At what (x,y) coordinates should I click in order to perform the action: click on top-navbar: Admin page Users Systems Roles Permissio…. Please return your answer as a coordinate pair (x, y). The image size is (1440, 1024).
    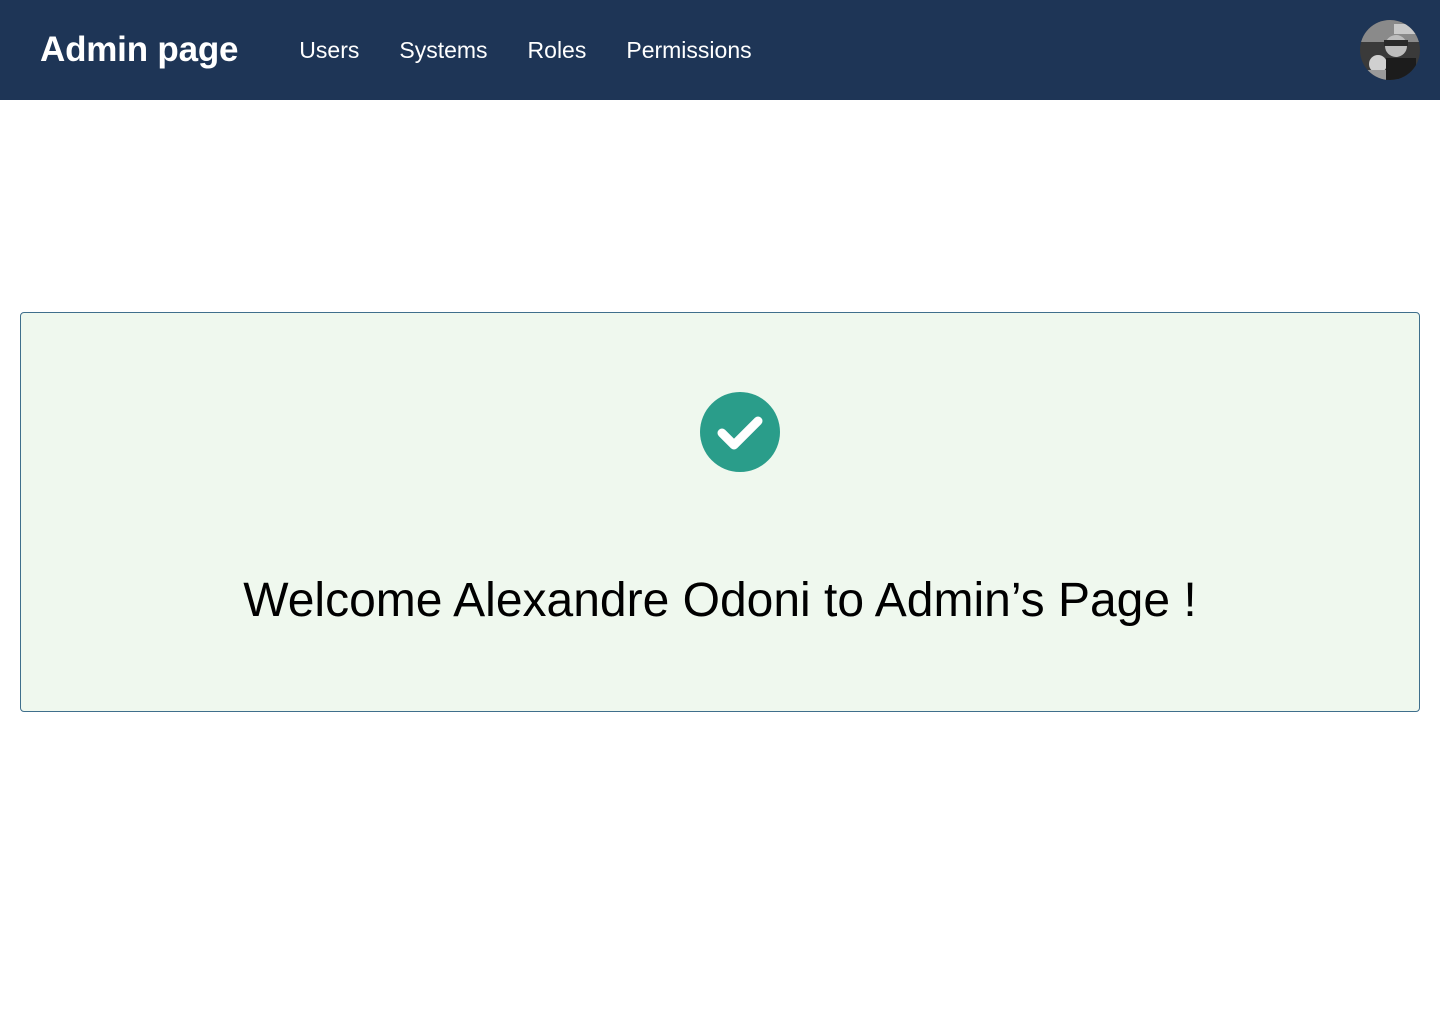
    Looking at the image, I should click on (720, 50).